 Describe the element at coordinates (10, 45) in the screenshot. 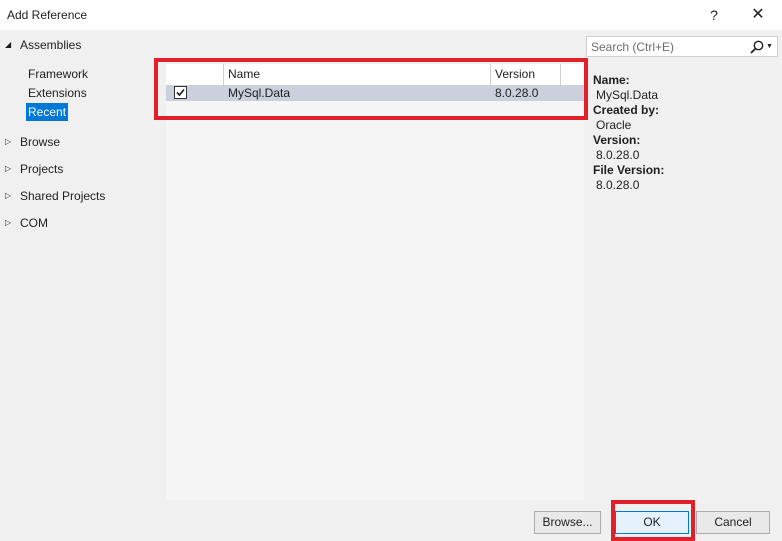

I see `expanded-triangle-icon: ◢` at that location.